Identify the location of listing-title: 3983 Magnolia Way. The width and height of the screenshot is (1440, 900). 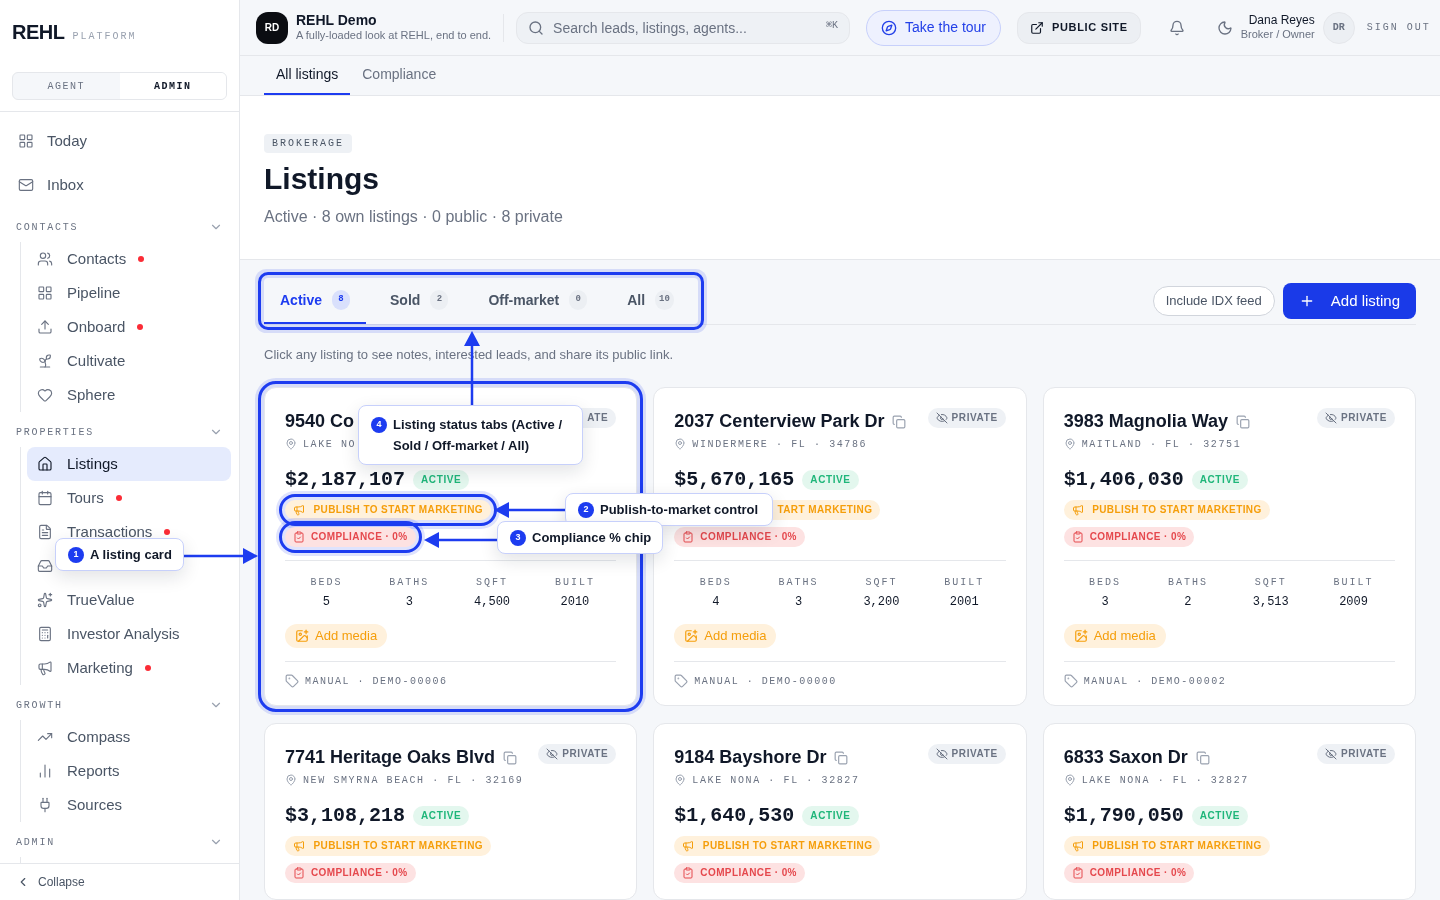
(1146, 421).